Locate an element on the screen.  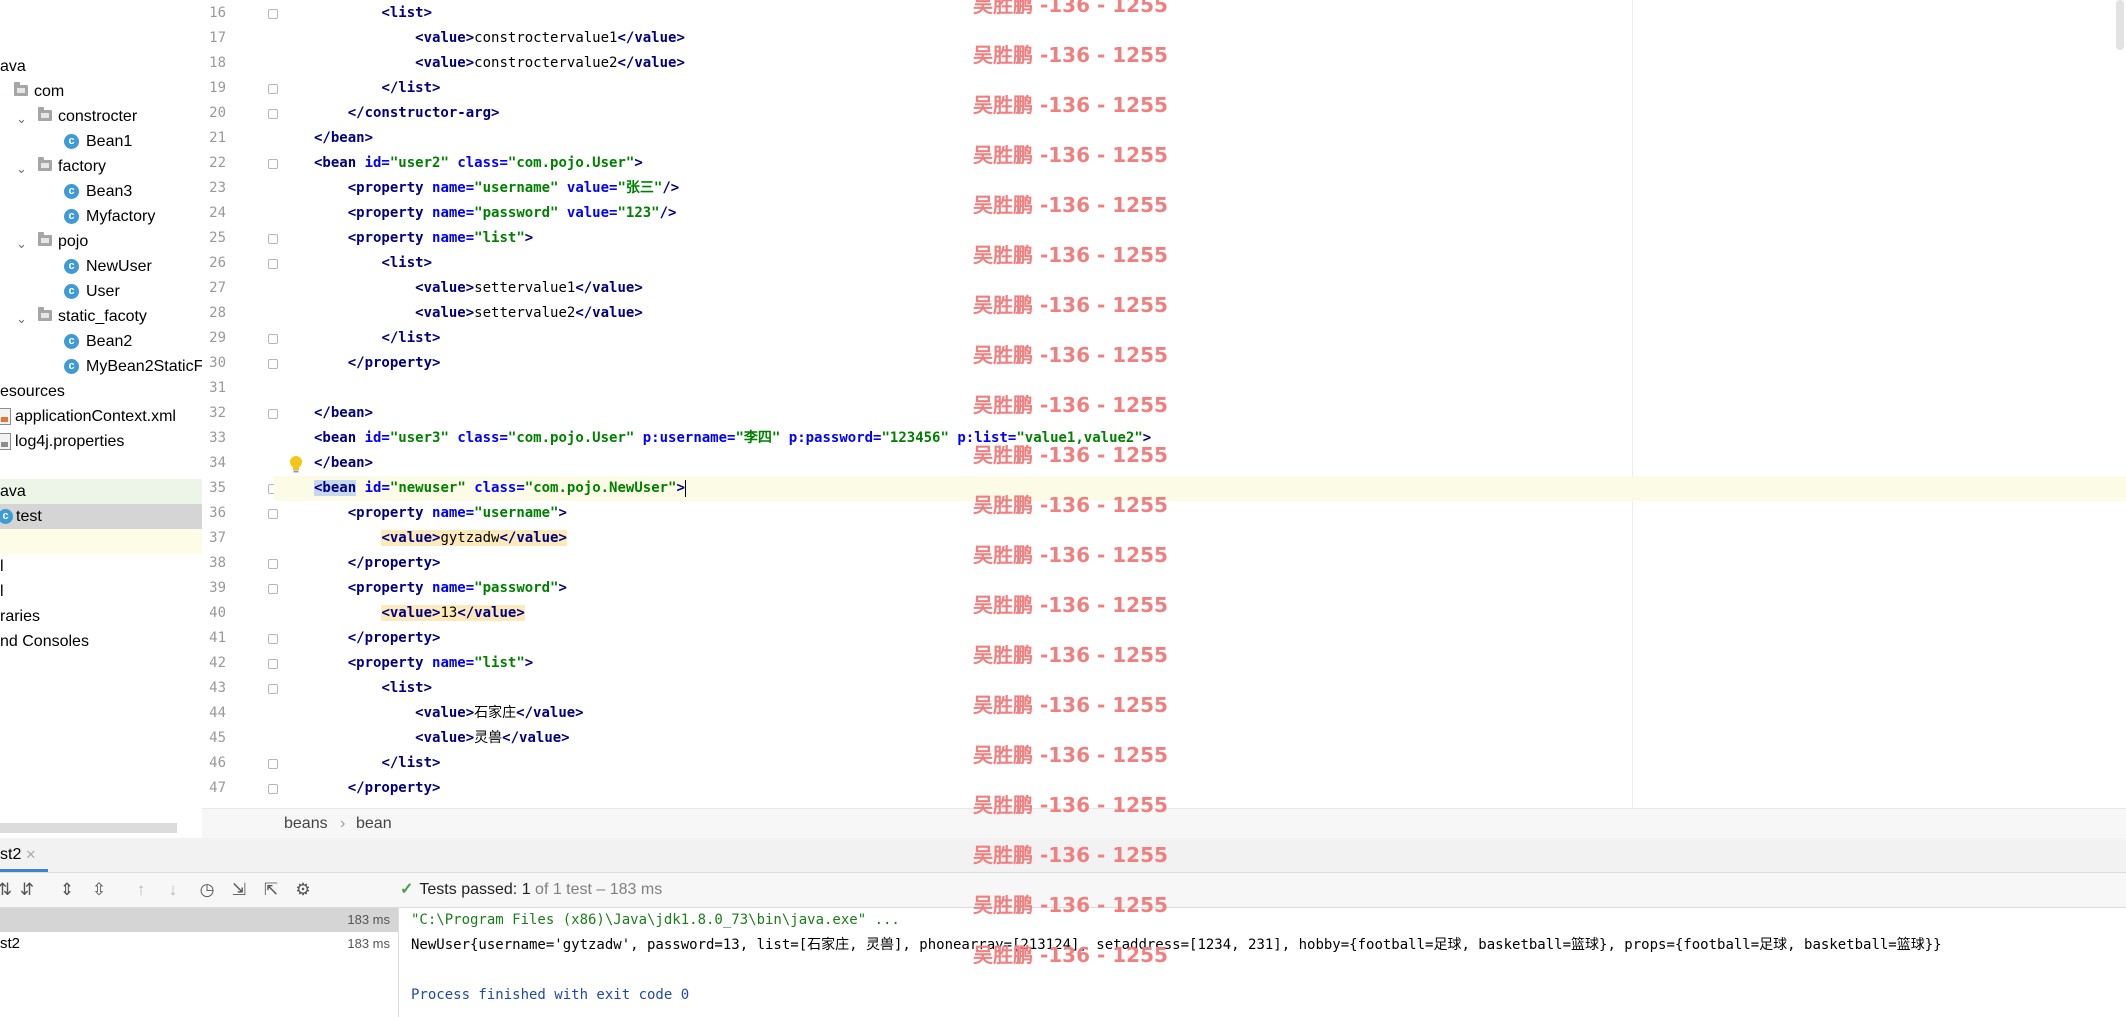
code-line is located at coordinates (1200, 388).